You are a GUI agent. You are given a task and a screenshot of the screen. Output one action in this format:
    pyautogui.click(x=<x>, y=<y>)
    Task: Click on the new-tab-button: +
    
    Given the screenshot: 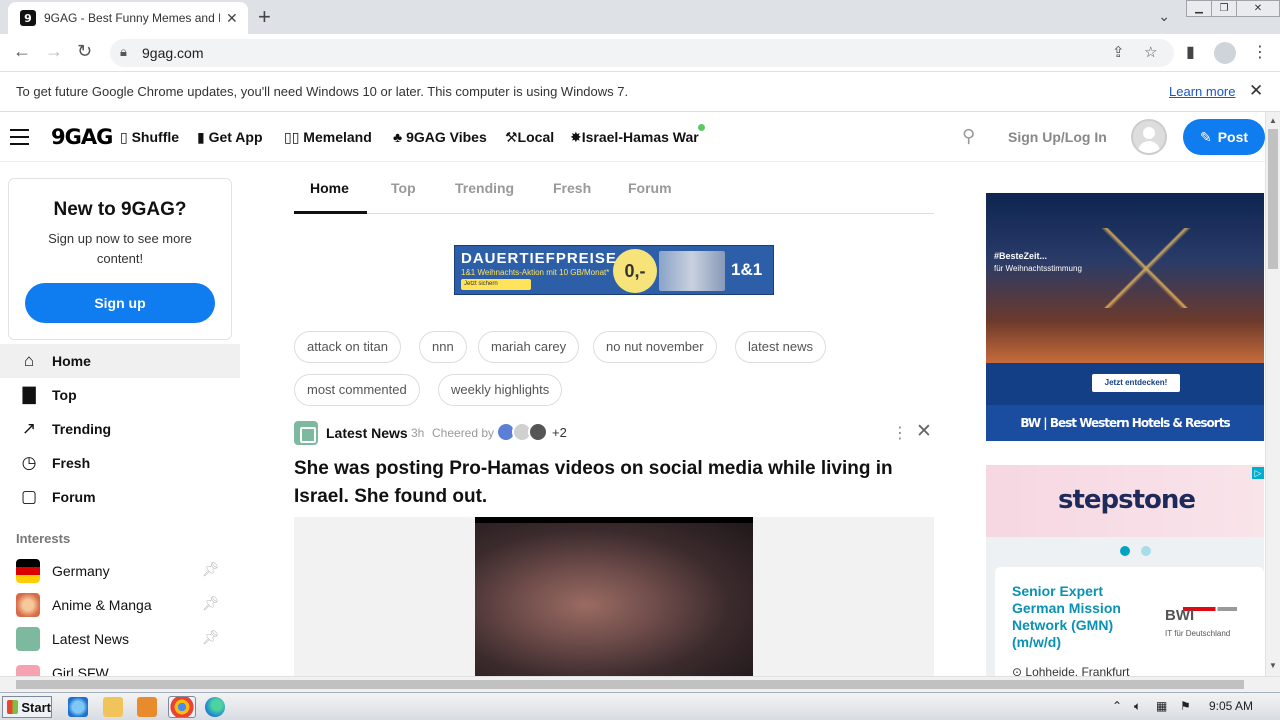 What is the action you would take?
    pyautogui.click(x=264, y=17)
    